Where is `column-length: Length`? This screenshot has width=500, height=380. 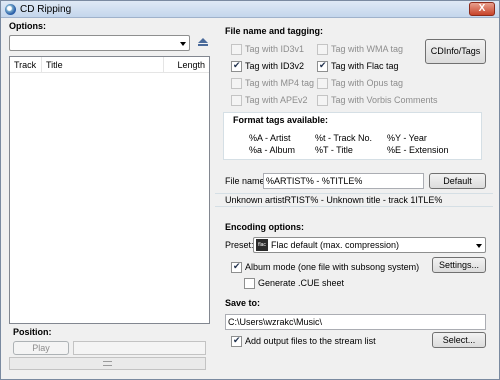 column-length: Length is located at coordinates (186, 65).